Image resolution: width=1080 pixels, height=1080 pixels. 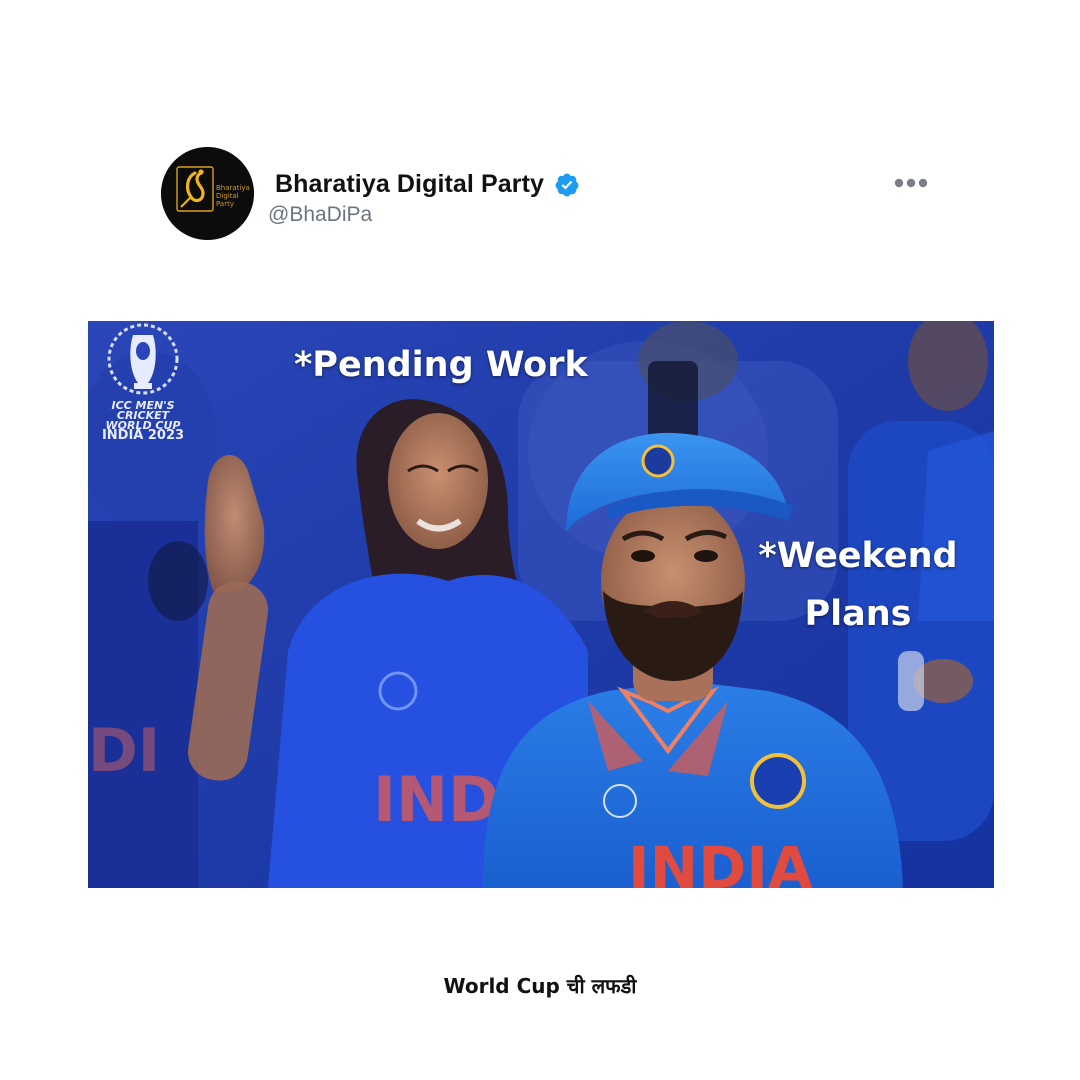 I want to click on author-name-row: Bharatiya Digital Party, so click(x=427, y=184).